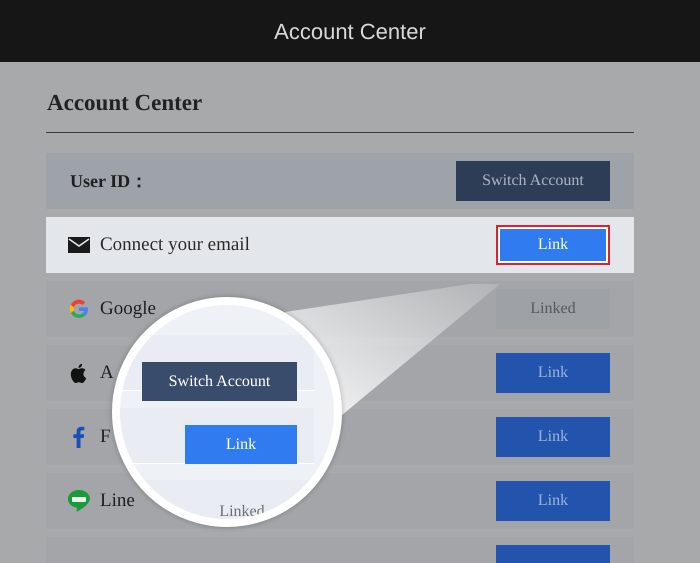 The image size is (700, 563). Describe the element at coordinates (79, 501) in the screenshot. I see `chat-bubble-icon` at that location.